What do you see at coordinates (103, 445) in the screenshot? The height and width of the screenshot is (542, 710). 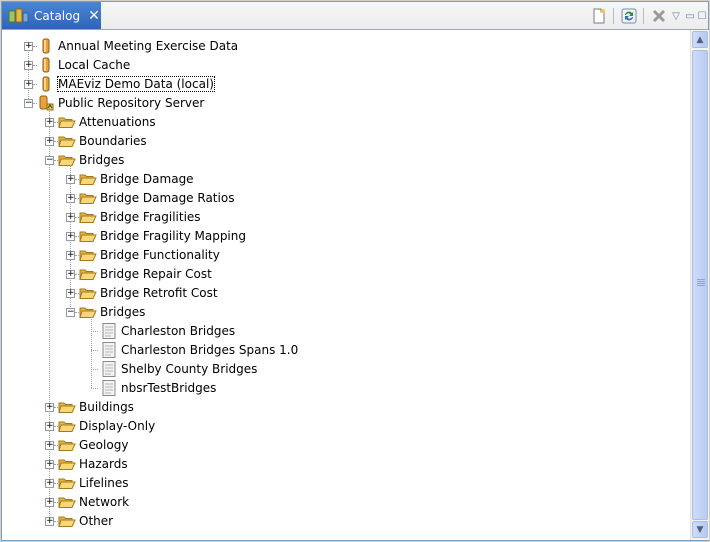 I see `tree-folder-item: Geology` at bounding box center [103, 445].